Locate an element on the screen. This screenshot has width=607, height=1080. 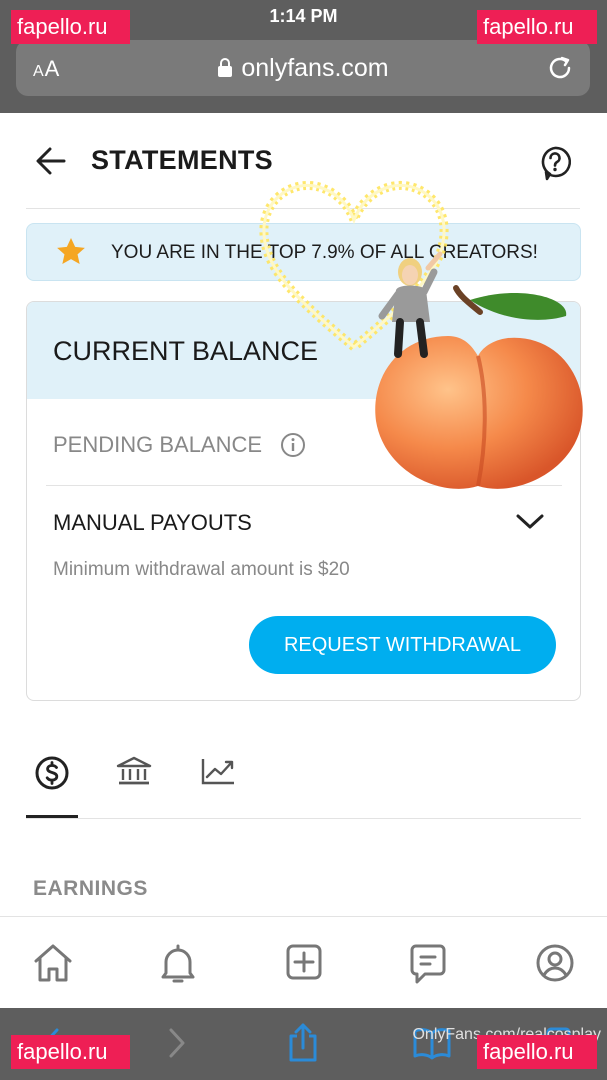
add-post-icon is located at coordinates (304, 964).